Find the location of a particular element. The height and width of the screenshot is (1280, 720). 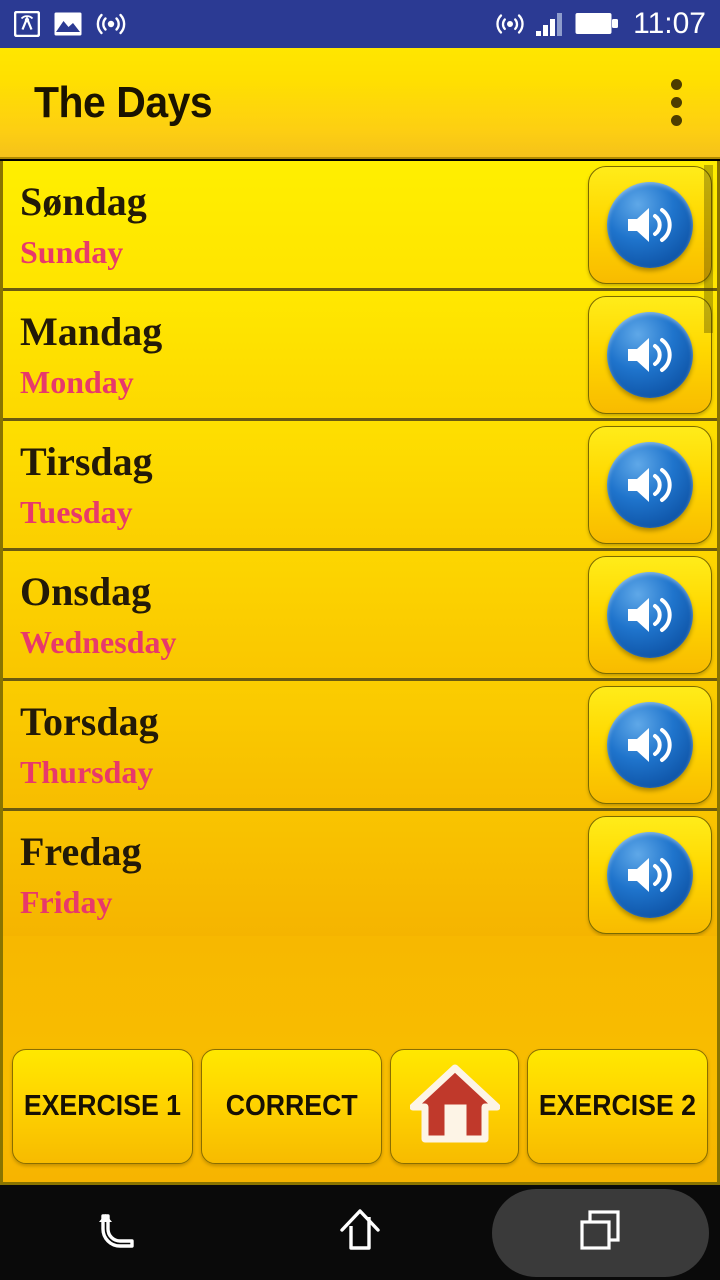

correct-label: CORRECT is located at coordinates (291, 1106).